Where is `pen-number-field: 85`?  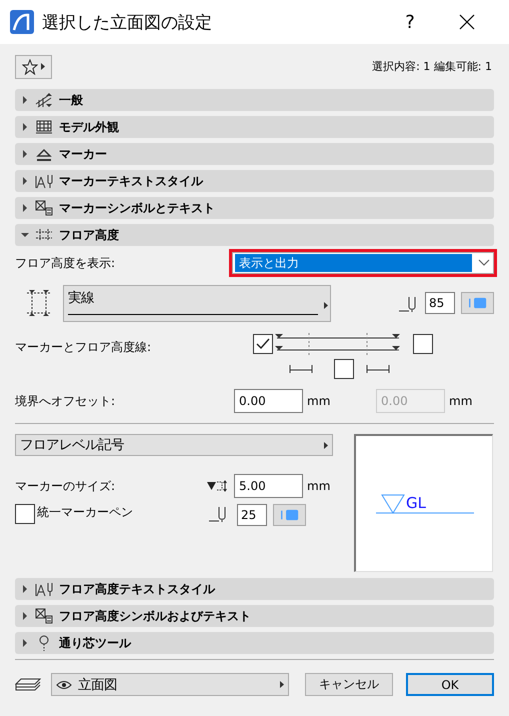 pen-number-field: 85 is located at coordinates (440, 303).